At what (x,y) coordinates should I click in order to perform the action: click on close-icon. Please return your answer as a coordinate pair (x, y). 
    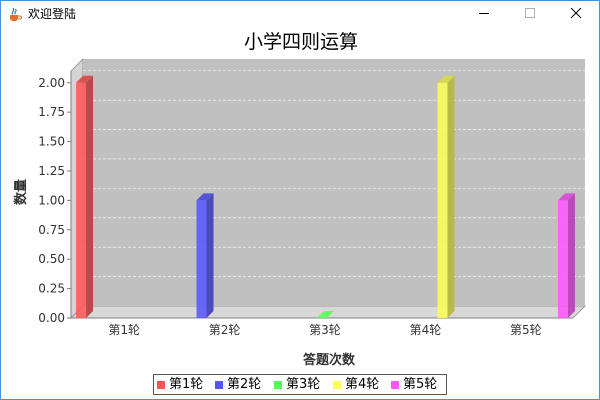
    Looking at the image, I should click on (576, 13).